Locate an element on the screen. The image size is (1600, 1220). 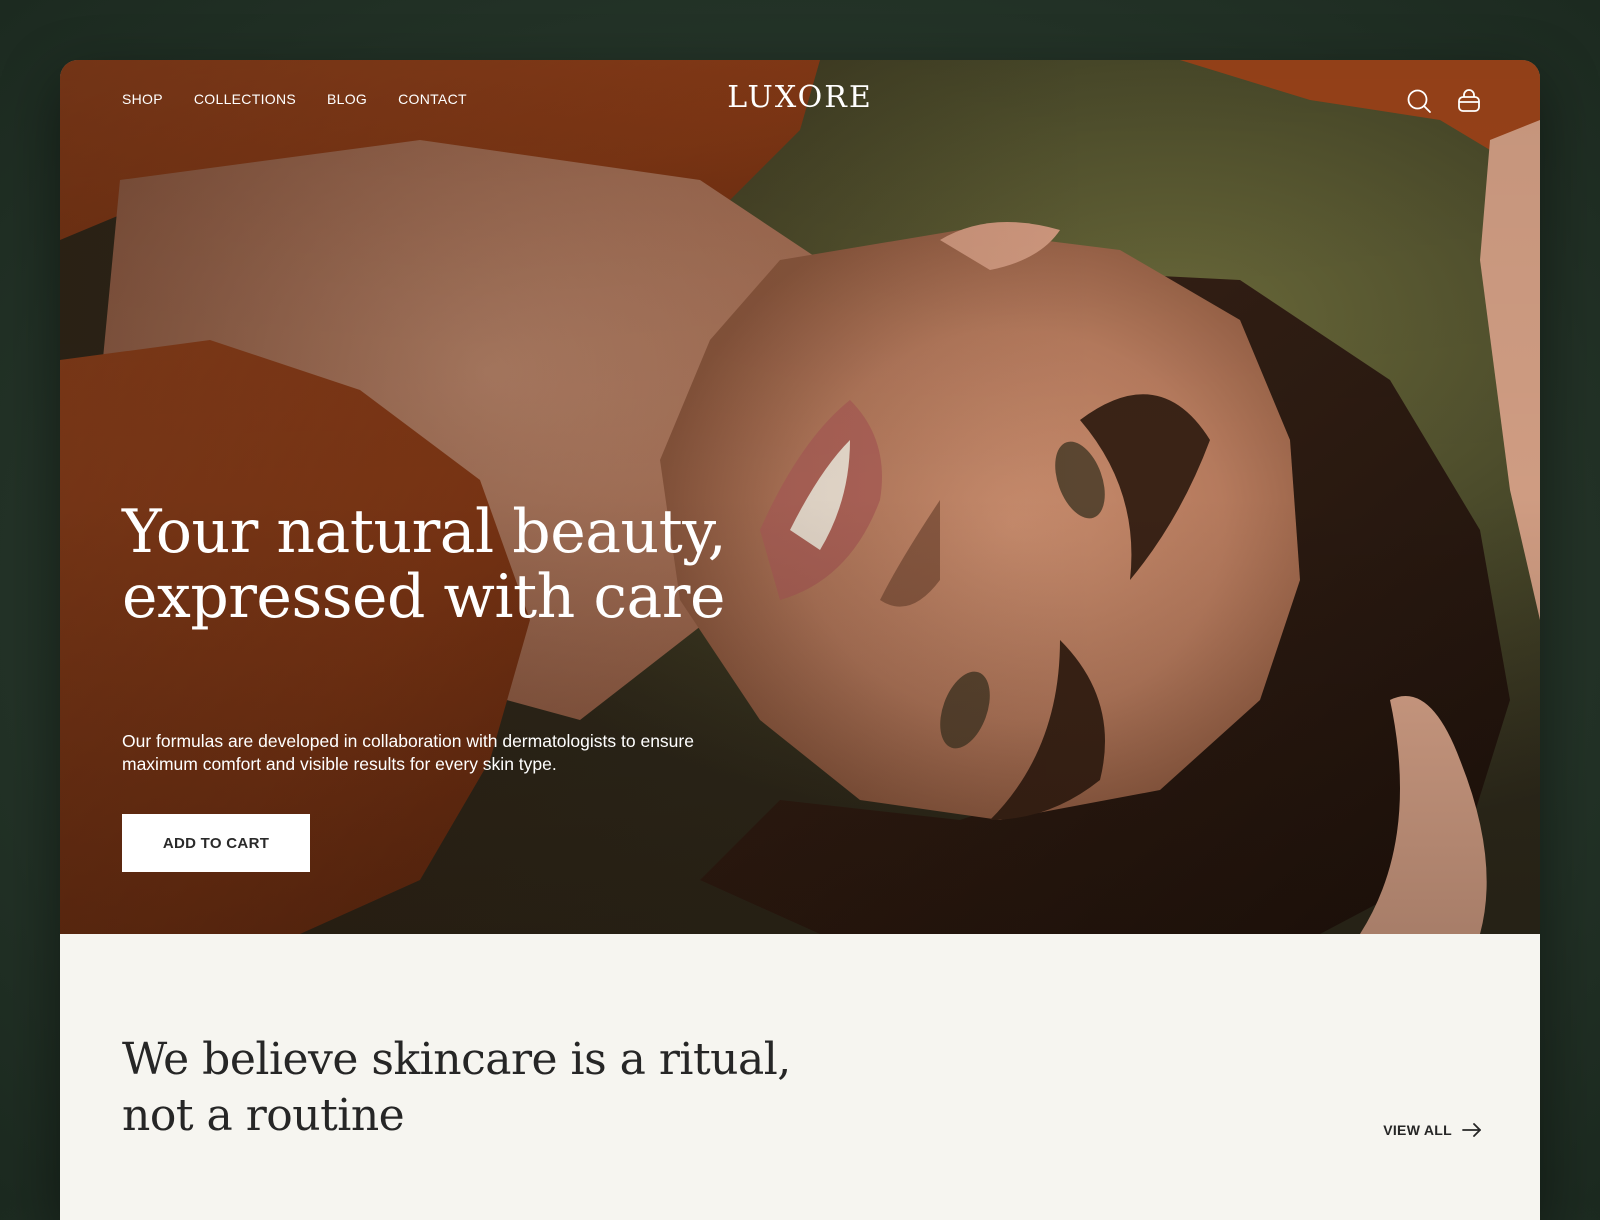
search-icon is located at coordinates (1419, 101).